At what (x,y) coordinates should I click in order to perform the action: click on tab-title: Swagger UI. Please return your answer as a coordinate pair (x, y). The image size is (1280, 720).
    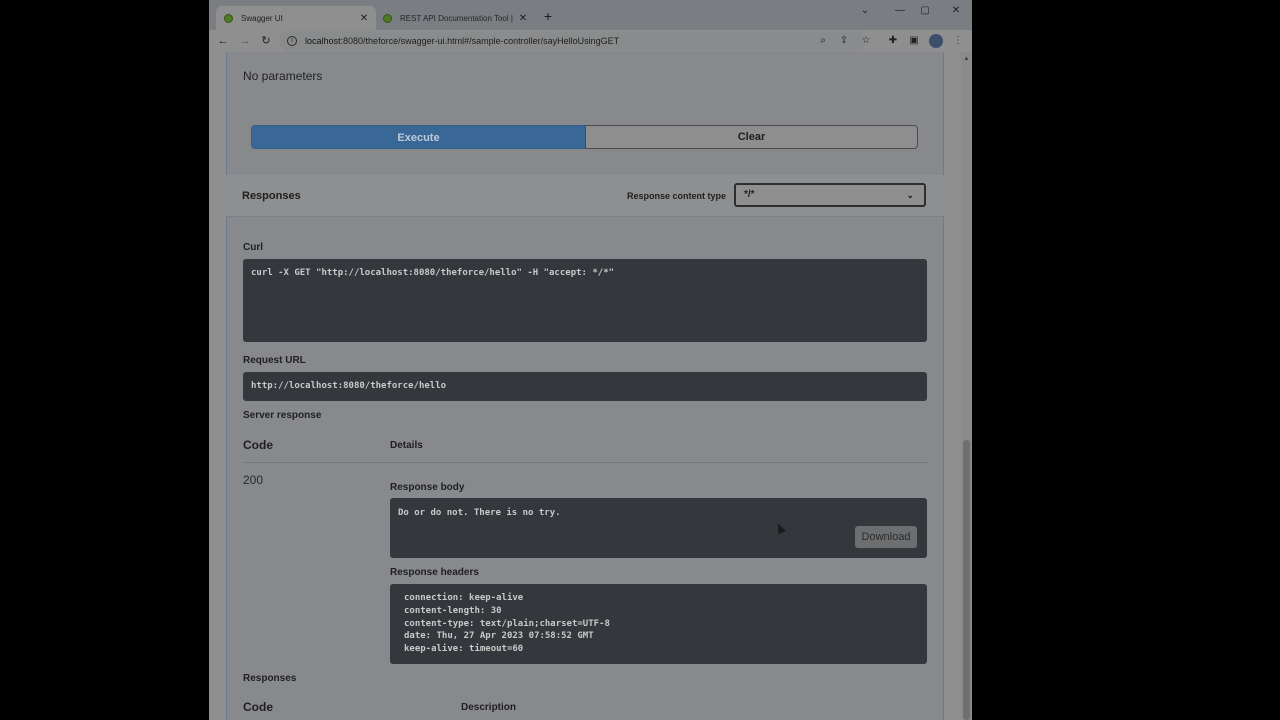
    Looking at the image, I should click on (262, 18).